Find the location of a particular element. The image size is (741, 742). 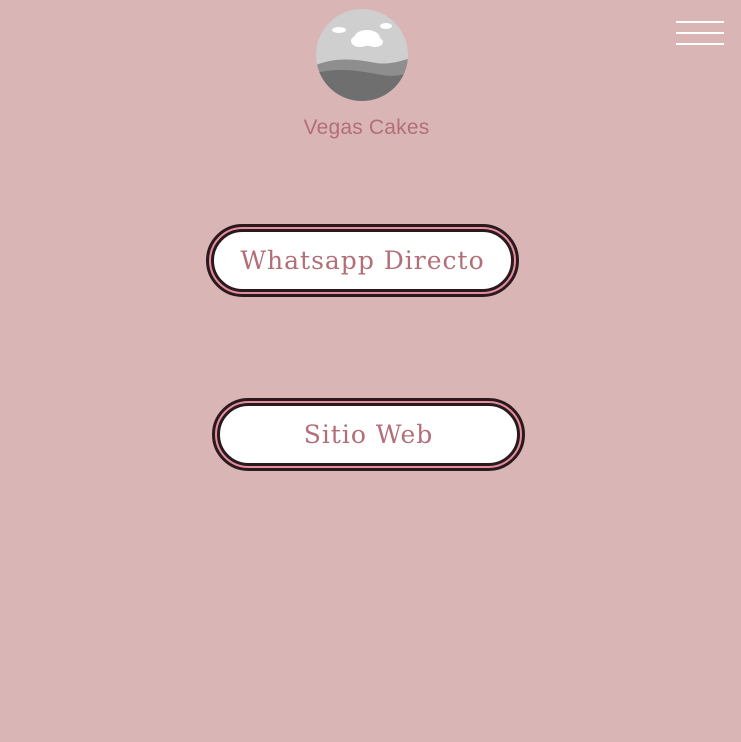

website-link-inner: Sitio Web is located at coordinates (368, 434).